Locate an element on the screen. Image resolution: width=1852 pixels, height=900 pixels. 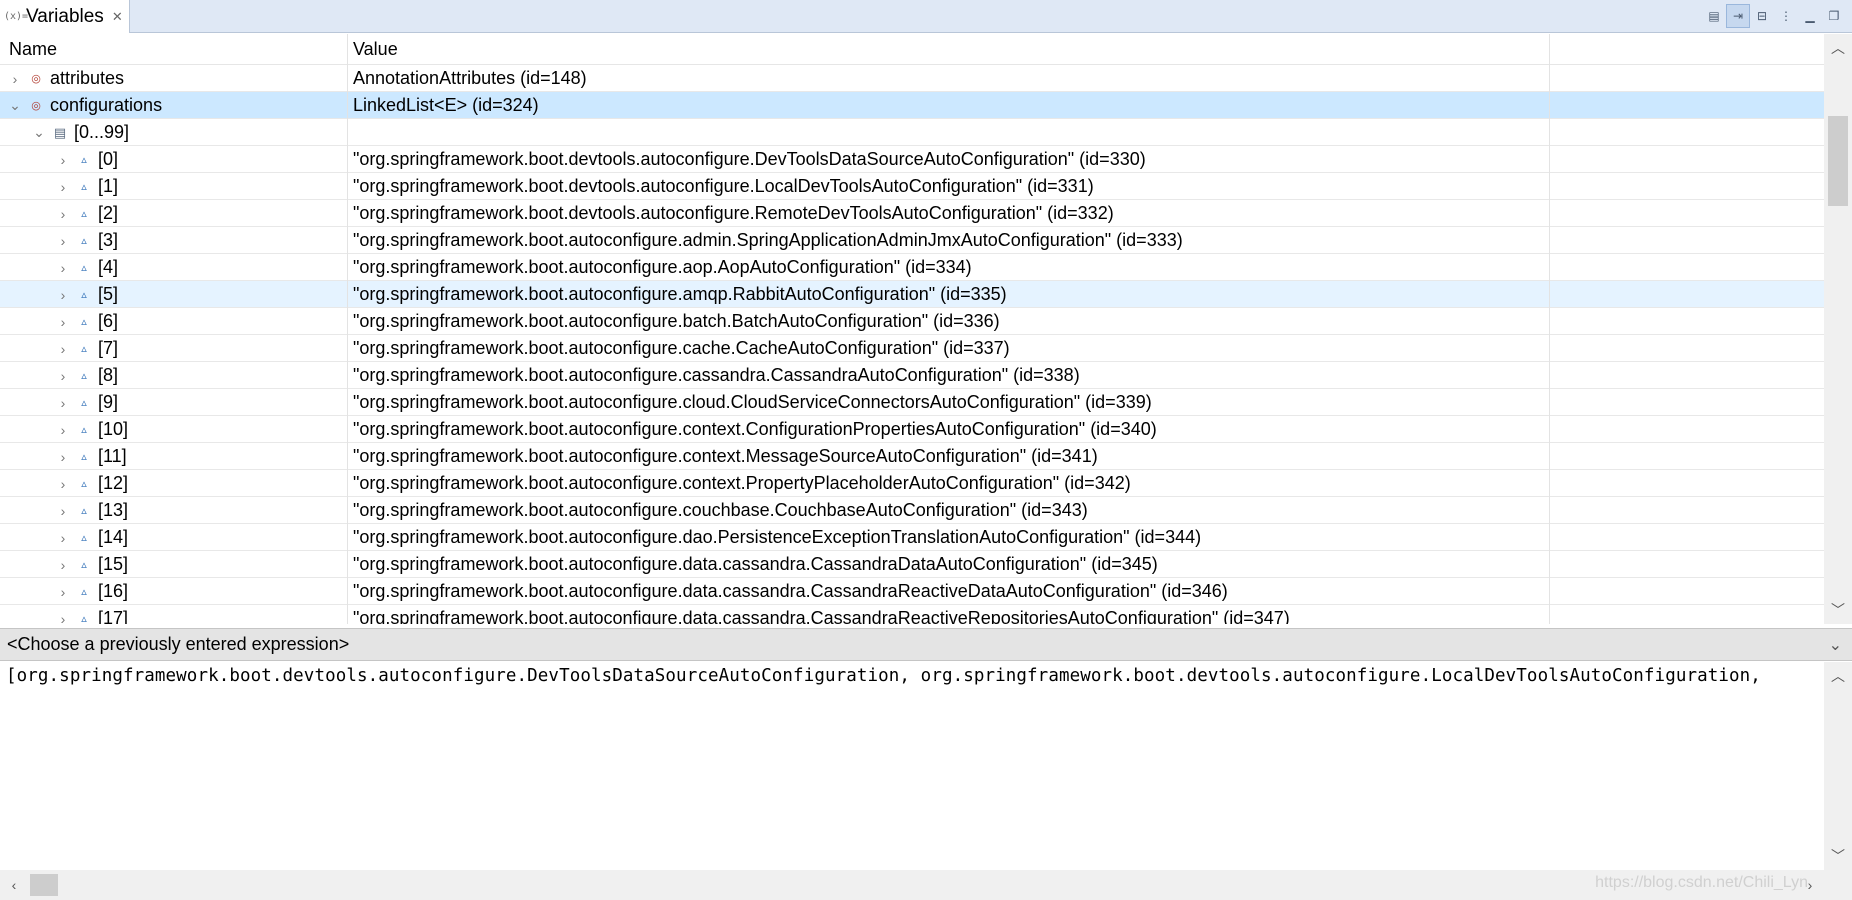
cell-name: › ▵ [17] is located at coordinates (174, 614).